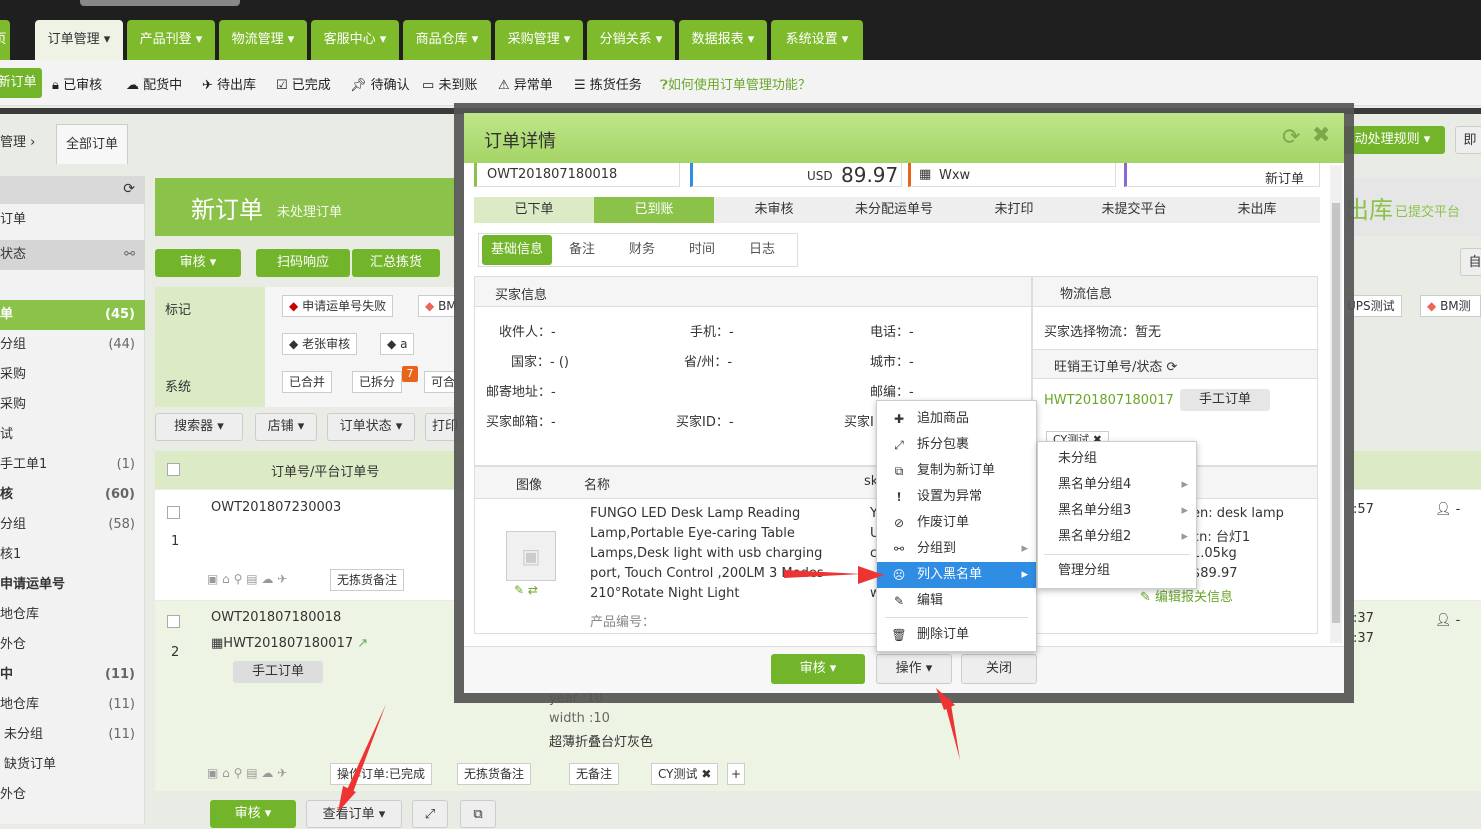 This screenshot has height=829, width=1481. Describe the element at coordinates (1470, 262) in the screenshot. I see `extra-button-2: 自` at that location.